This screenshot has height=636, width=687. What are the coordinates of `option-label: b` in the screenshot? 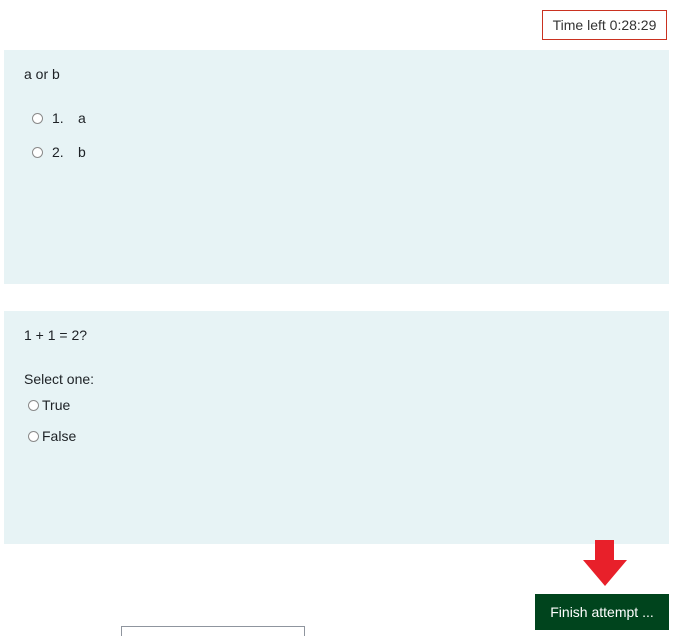 It's located at (82, 152).